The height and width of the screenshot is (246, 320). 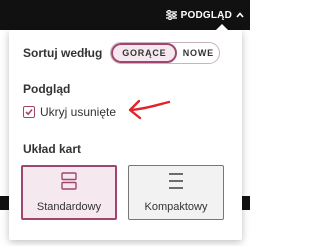 I want to click on layout-card-standard: Standardowy, so click(x=69, y=192).